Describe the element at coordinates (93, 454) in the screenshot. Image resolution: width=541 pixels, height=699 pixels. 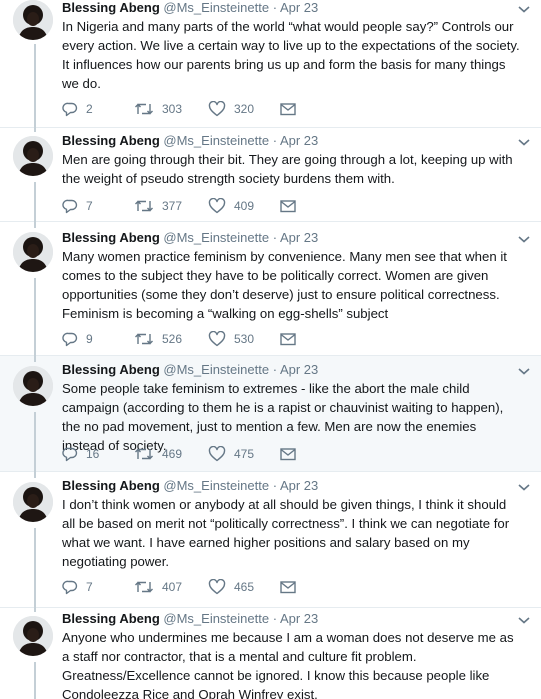
I see `reply-count: 16` at that location.